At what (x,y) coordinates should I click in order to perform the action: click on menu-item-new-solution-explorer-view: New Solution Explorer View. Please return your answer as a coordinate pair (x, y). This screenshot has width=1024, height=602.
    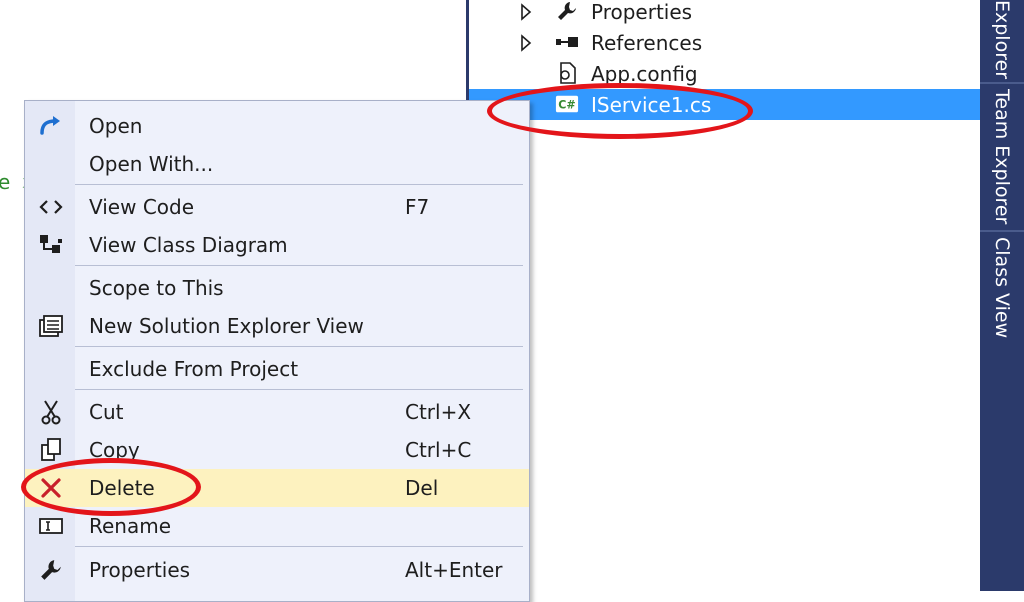
    Looking at the image, I should click on (277, 326).